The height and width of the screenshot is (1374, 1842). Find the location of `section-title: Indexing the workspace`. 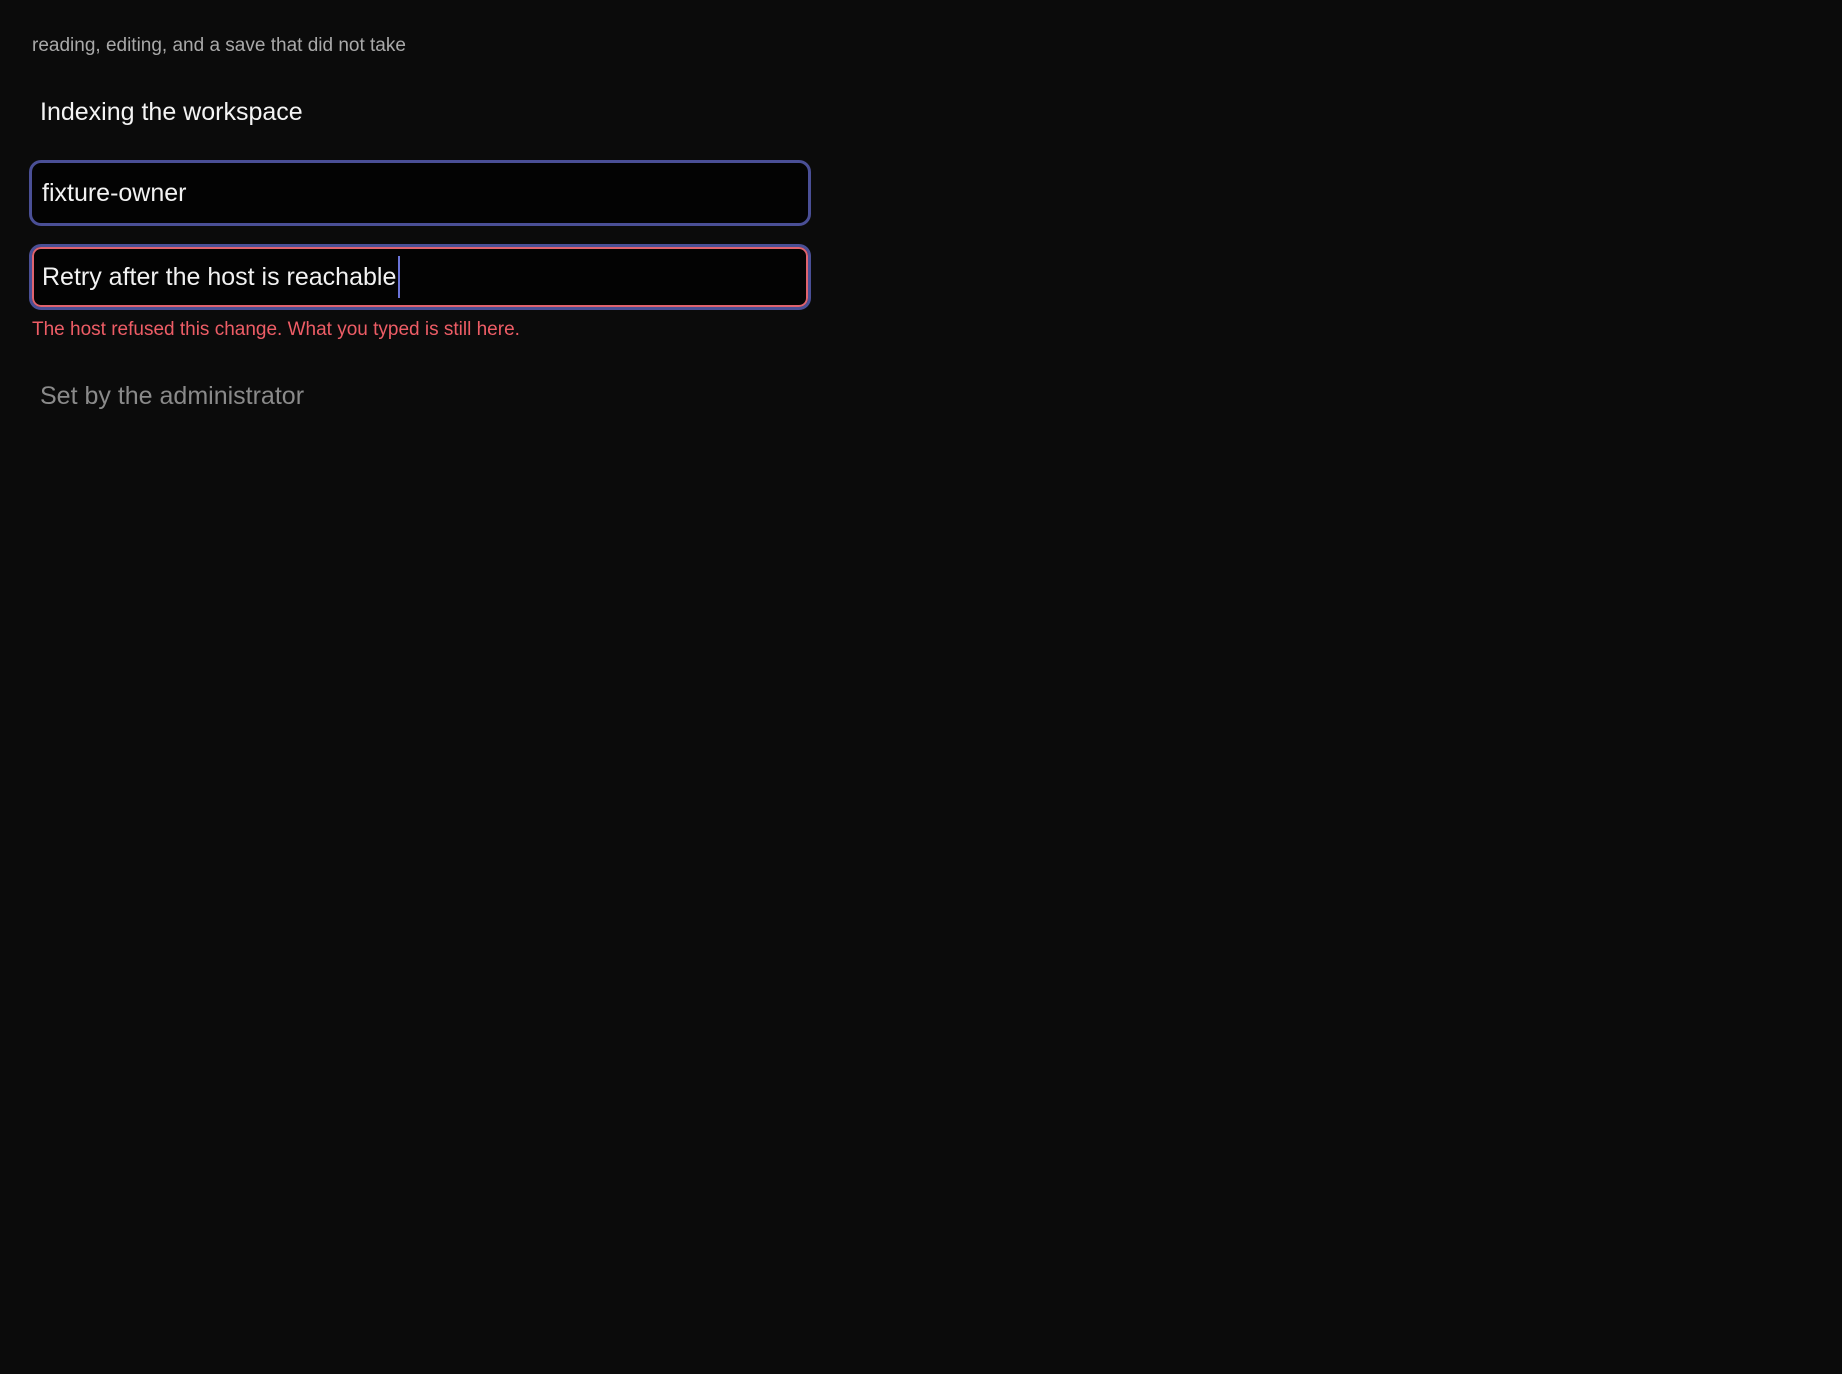

section-title: Indexing the workspace is located at coordinates (171, 112).